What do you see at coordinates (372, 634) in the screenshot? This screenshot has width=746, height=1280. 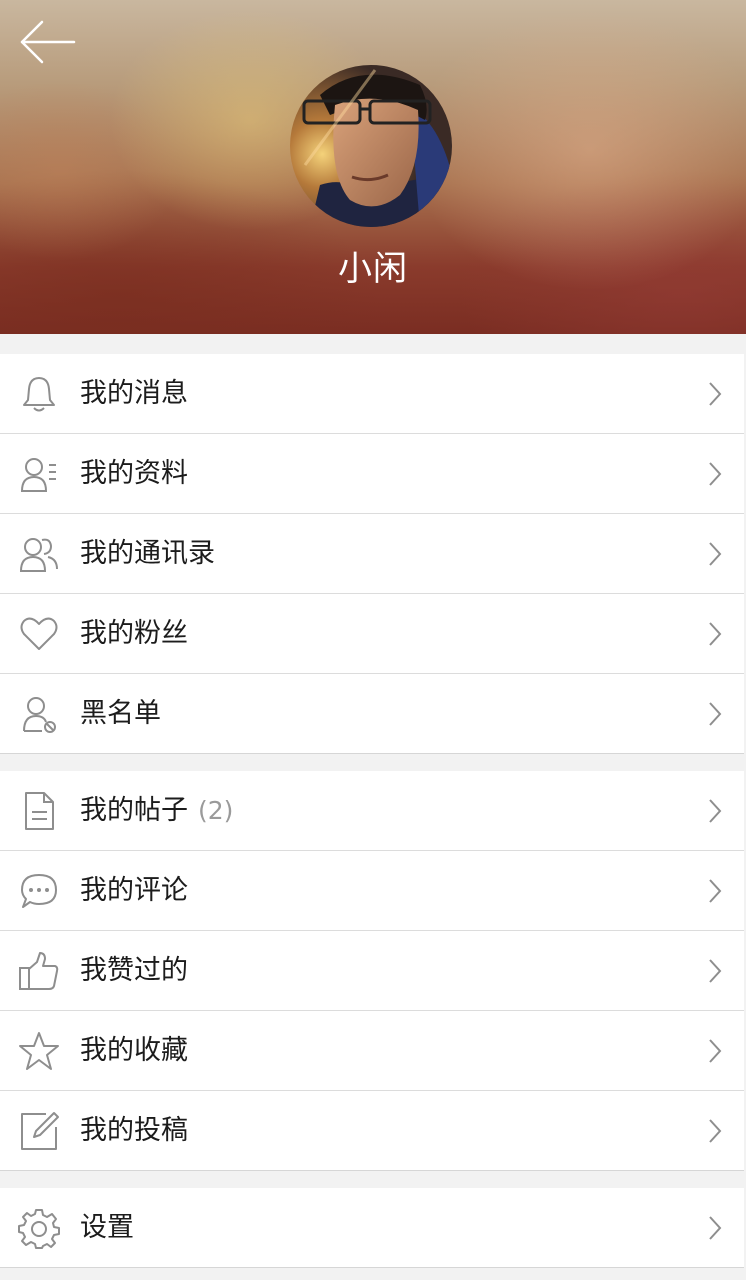 I see `menu-item-fans: 我的粉丝` at bounding box center [372, 634].